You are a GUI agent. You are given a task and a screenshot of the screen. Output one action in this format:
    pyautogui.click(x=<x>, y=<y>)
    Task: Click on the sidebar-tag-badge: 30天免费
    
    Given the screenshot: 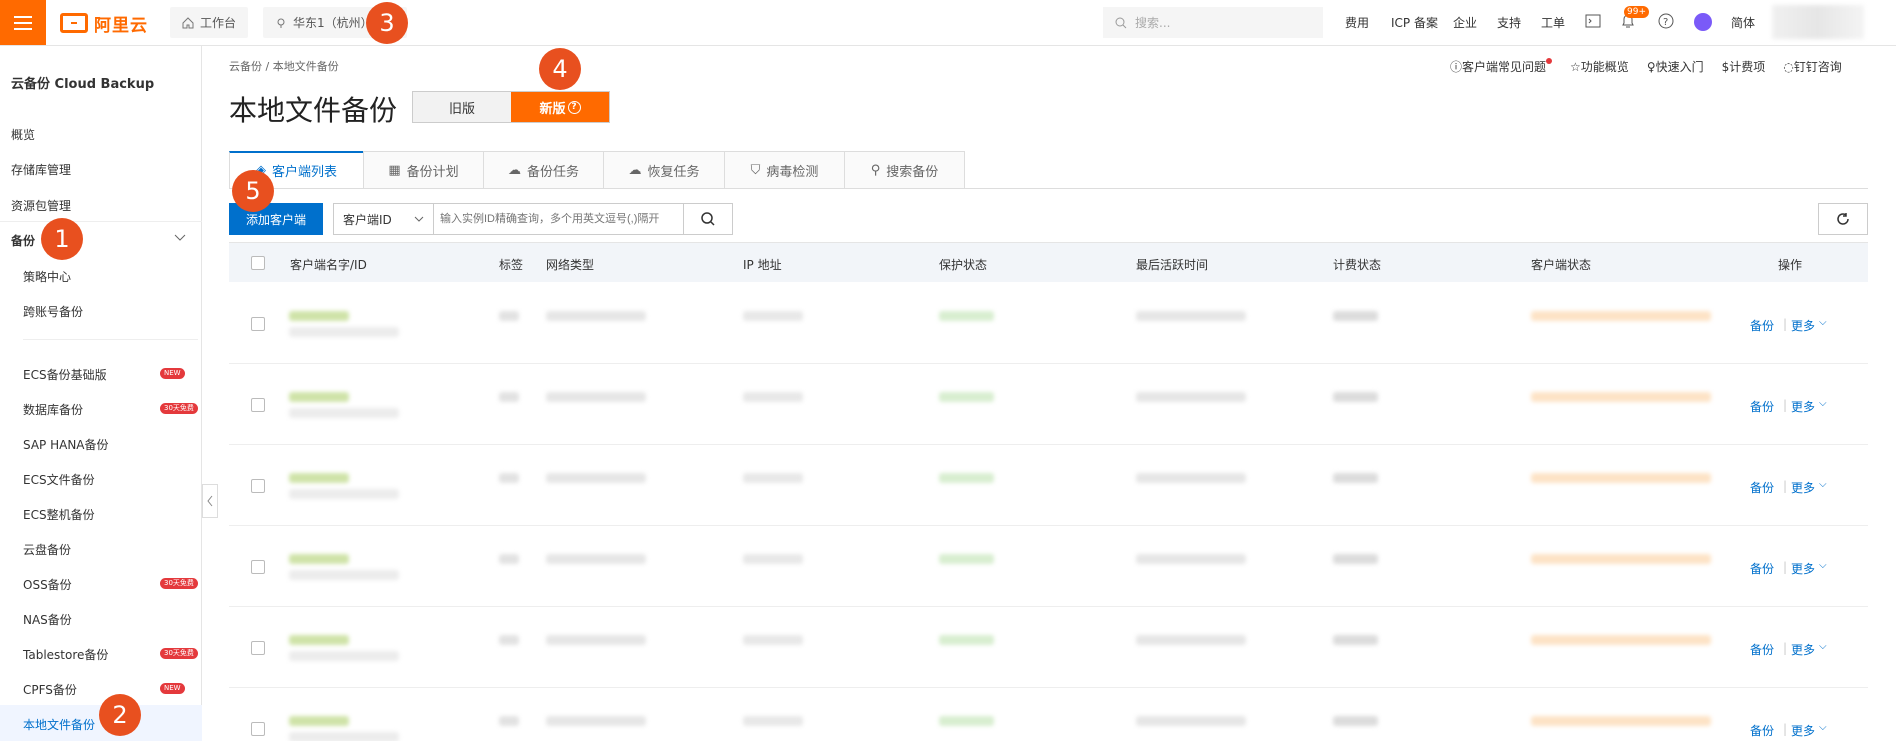 What is the action you would take?
    pyautogui.click(x=179, y=408)
    